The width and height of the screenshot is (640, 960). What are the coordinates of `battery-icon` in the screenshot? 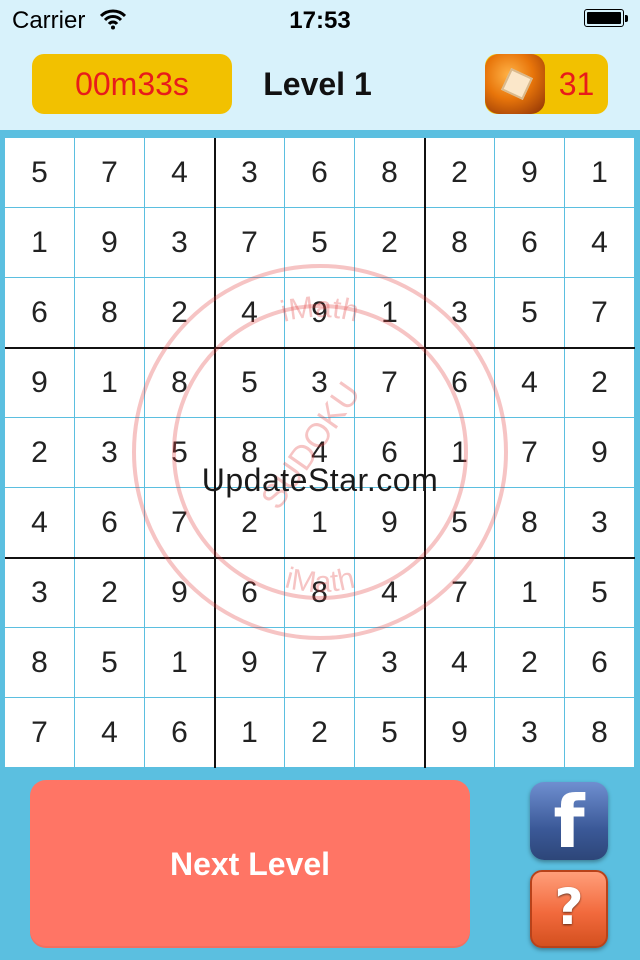 It's located at (606, 19).